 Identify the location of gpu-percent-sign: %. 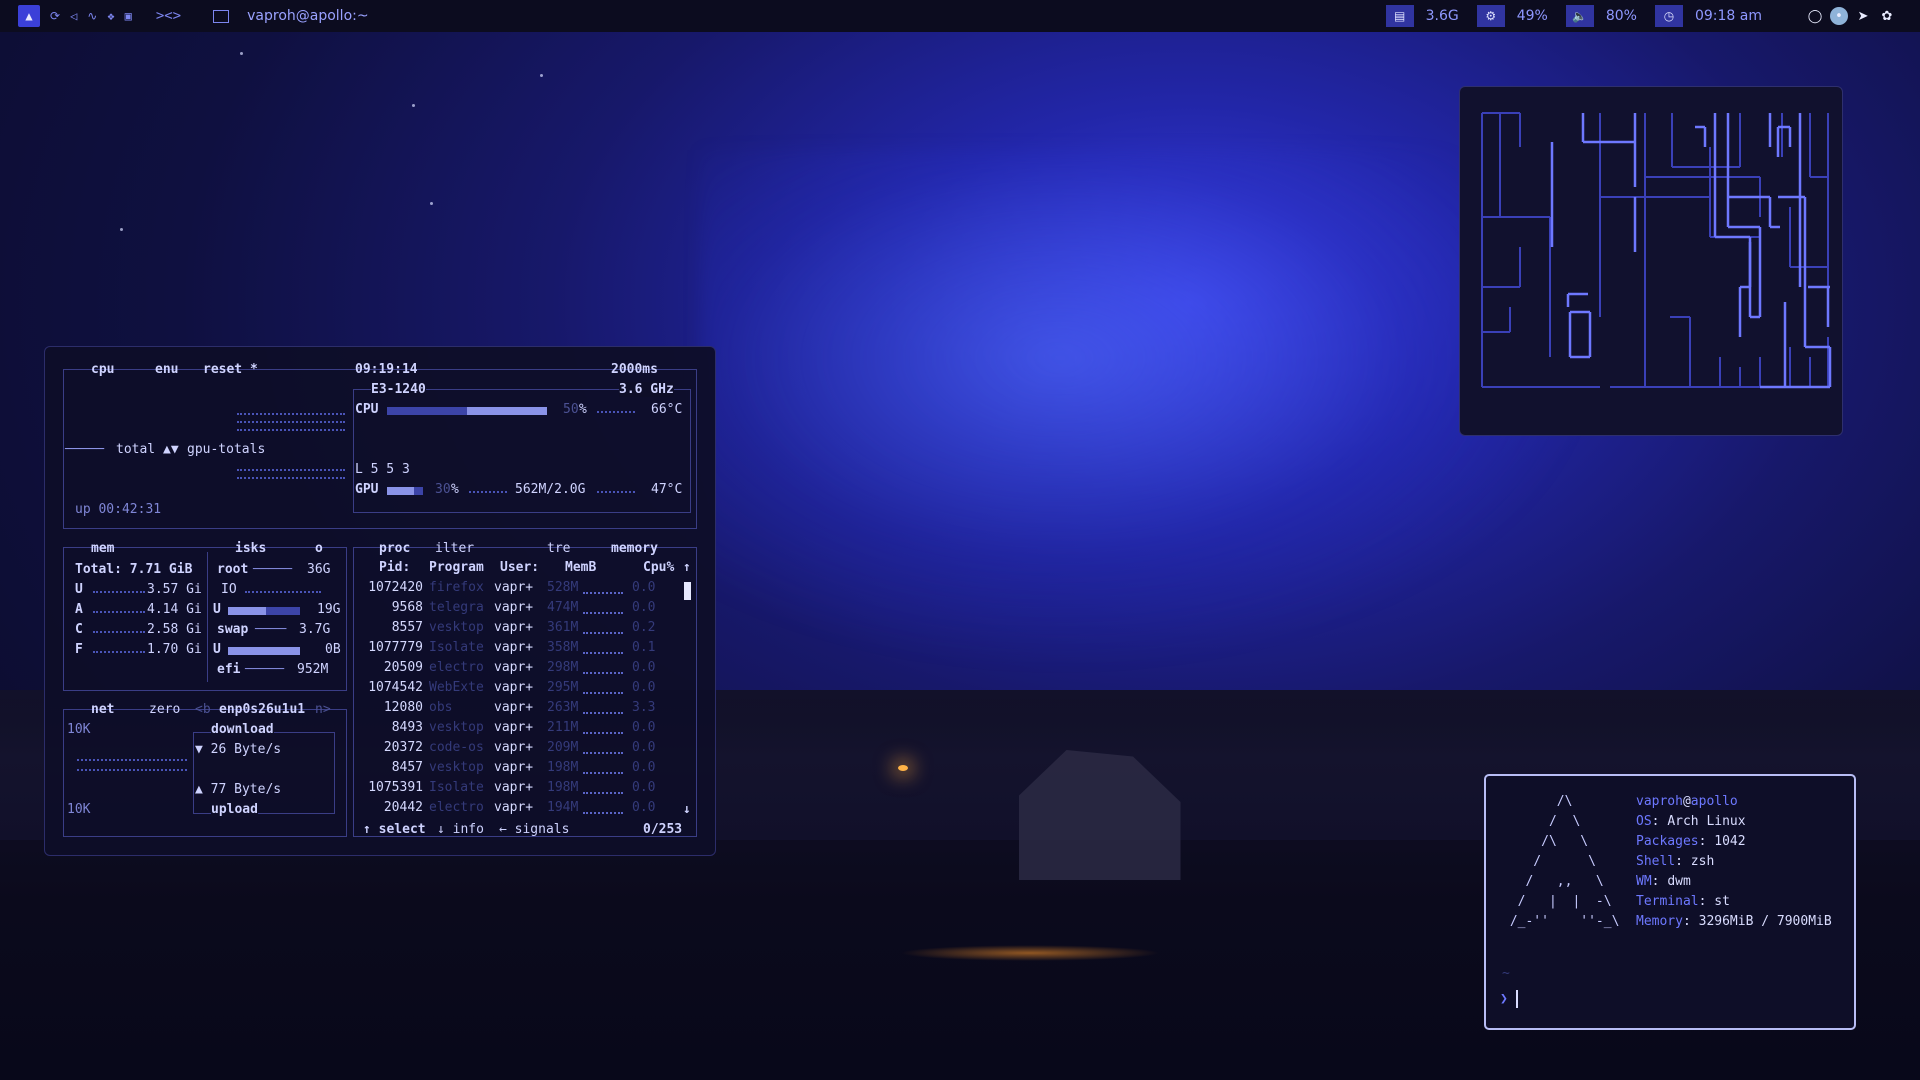
(455, 489).